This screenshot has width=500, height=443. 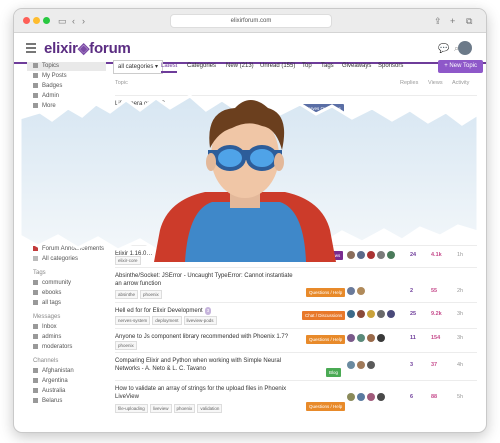 What do you see at coordinates (68, 249) in the screenshot?
I see `sidebar-item-forum-announcements: Forum Announcements` at bounding box center [68, 249].